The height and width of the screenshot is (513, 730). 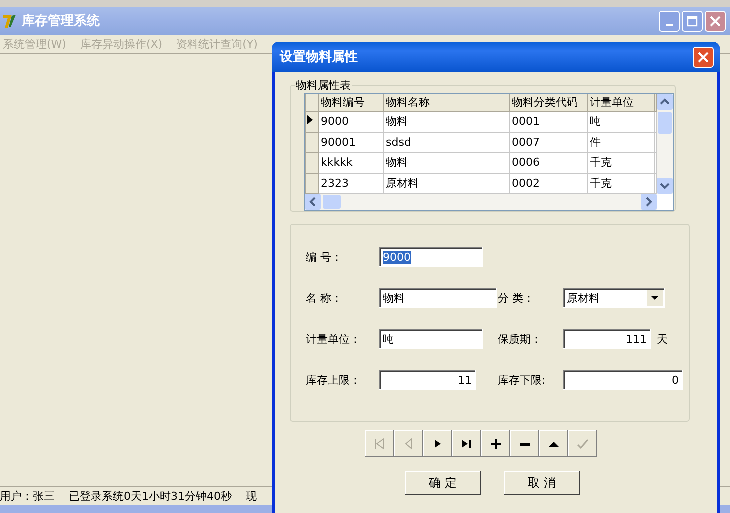 I want to click on status-session-time: 已登录系统0天1小时31分钟40秒, so click(x=150, y=496).